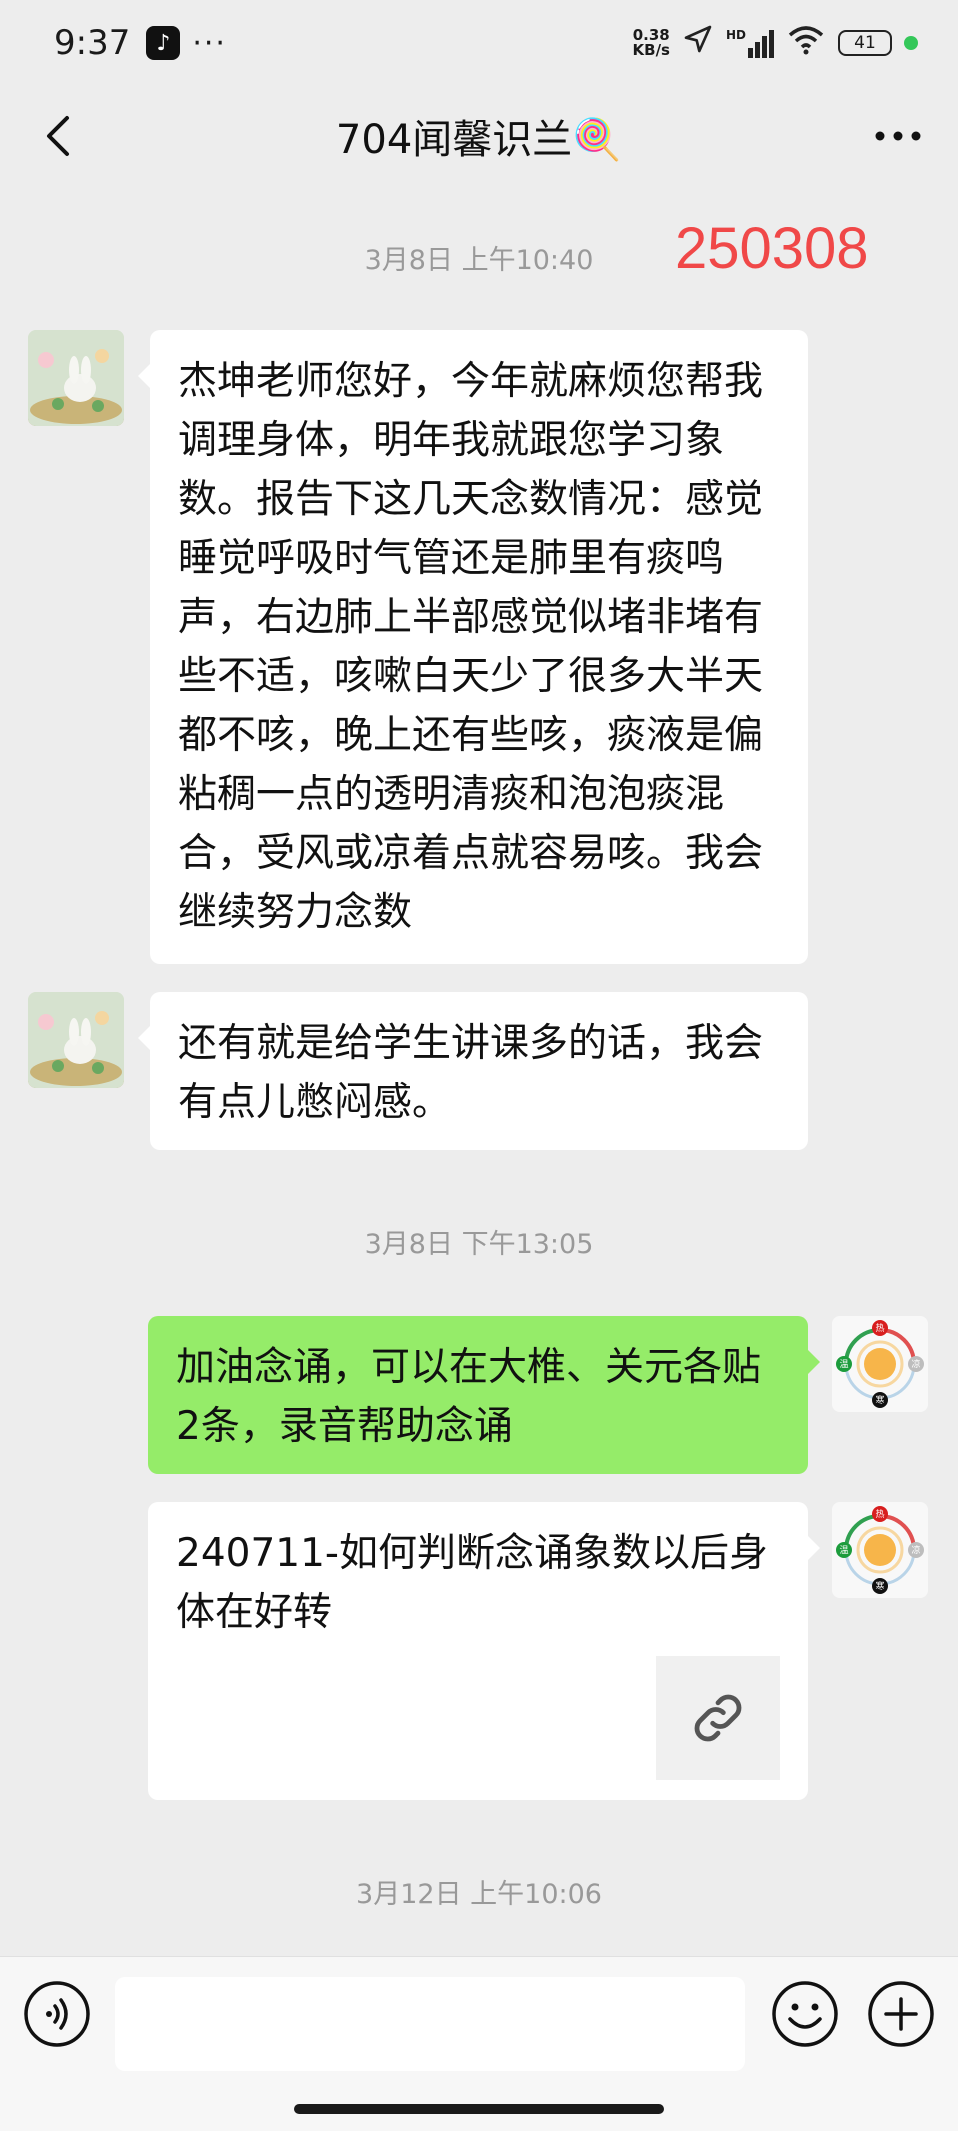 The width and height of the screenshot is (958, 2131). What do you see at coordinates (163, 43) in the screenshot?
I see `tiktok-icon: ♪` at bounding box center [163, 43].